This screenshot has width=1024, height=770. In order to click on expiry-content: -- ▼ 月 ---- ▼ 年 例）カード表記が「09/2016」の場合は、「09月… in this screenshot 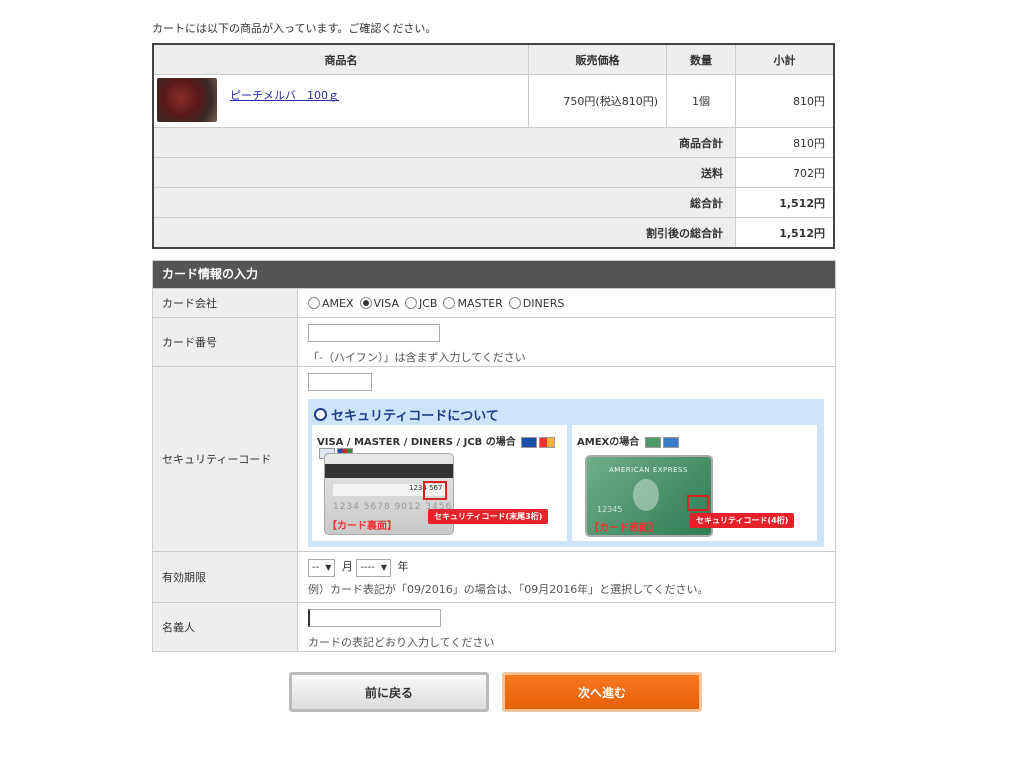, I will do `click(566, 577)`.